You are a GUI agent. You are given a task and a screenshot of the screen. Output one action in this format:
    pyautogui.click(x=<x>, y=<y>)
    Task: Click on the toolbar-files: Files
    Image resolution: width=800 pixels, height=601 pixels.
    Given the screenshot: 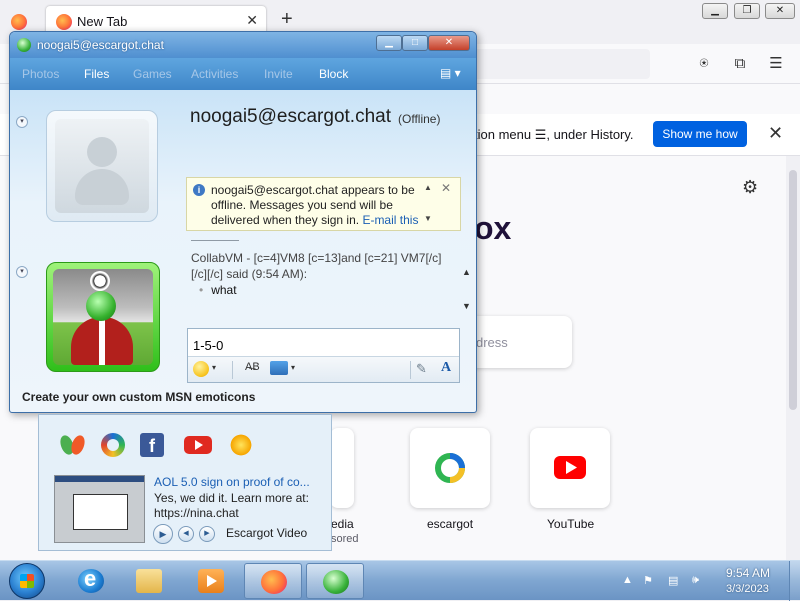 What is the action you would take?
    pyautogui.click(x=96, y=74)
    